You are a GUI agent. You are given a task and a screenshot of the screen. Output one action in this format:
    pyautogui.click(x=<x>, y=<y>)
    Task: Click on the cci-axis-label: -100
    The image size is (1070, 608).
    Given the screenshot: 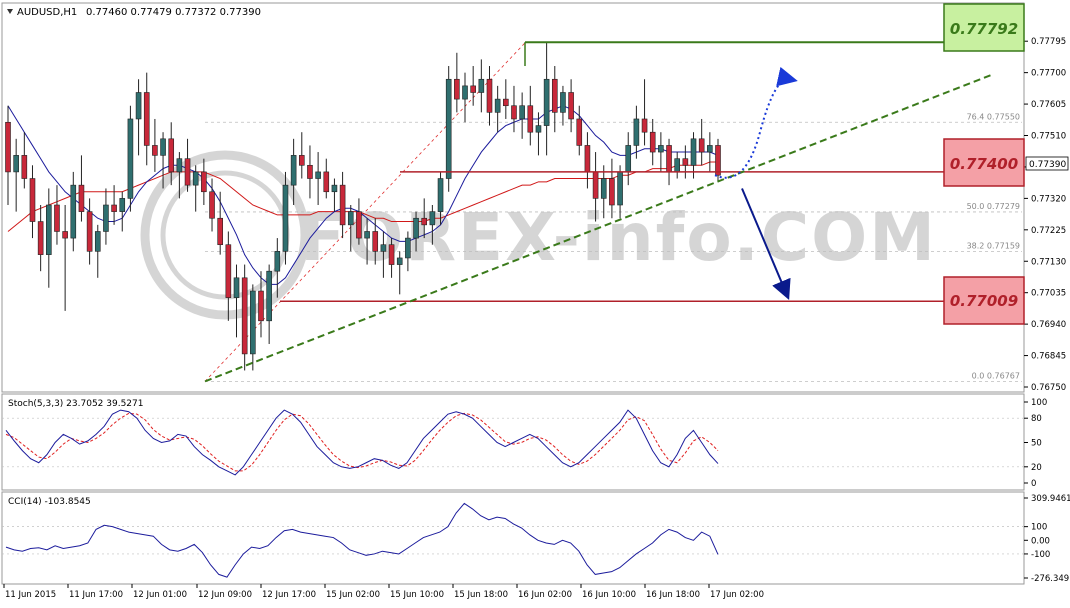 What is the action you would take?
    pyautogui.click(x=1040, y=555)
    